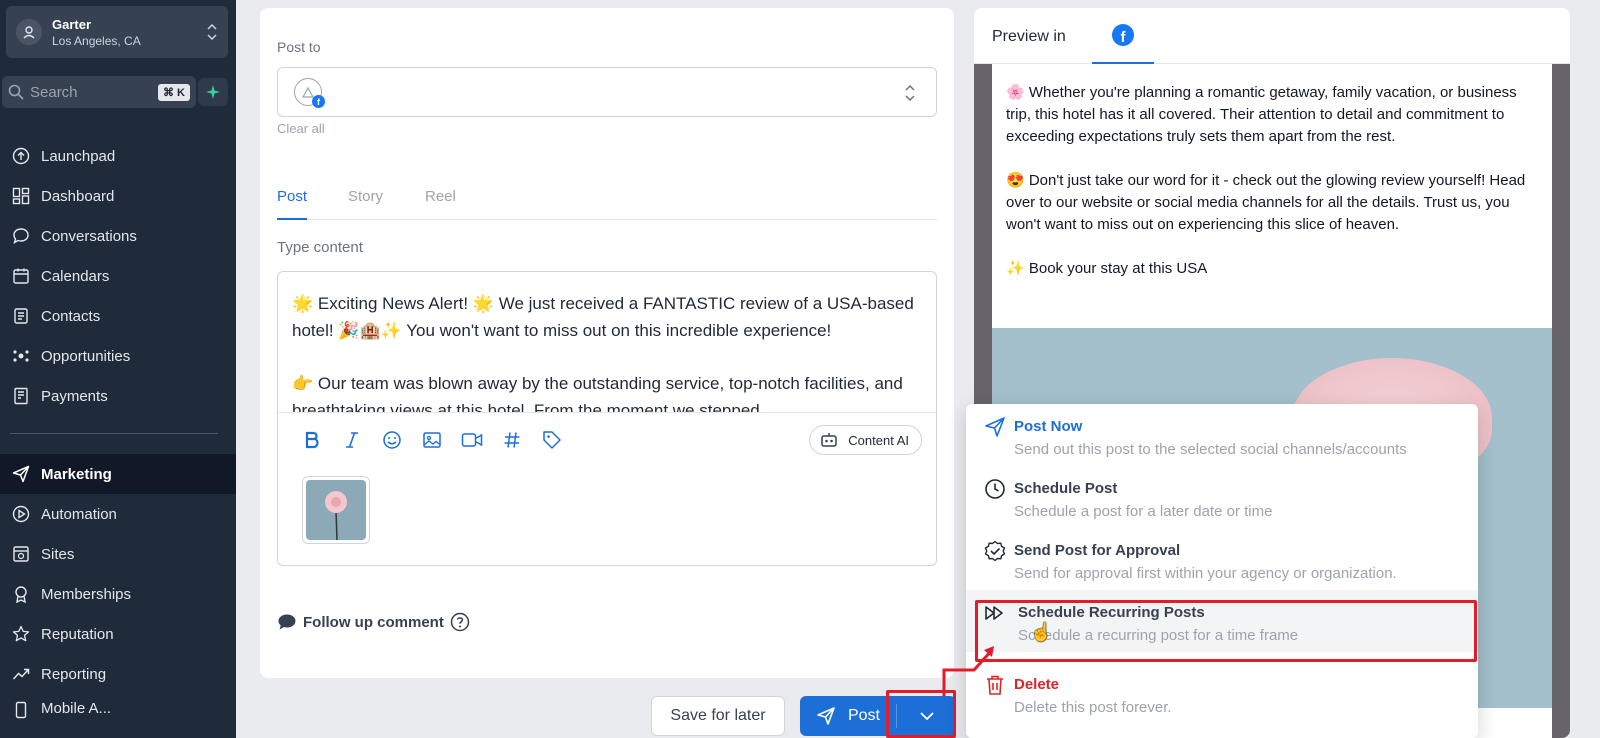  What do you see at coordinates (607, 200) in the screenshot?
I see `post-type-tabs: Post Story Reel` at bounding box center [607, 200].